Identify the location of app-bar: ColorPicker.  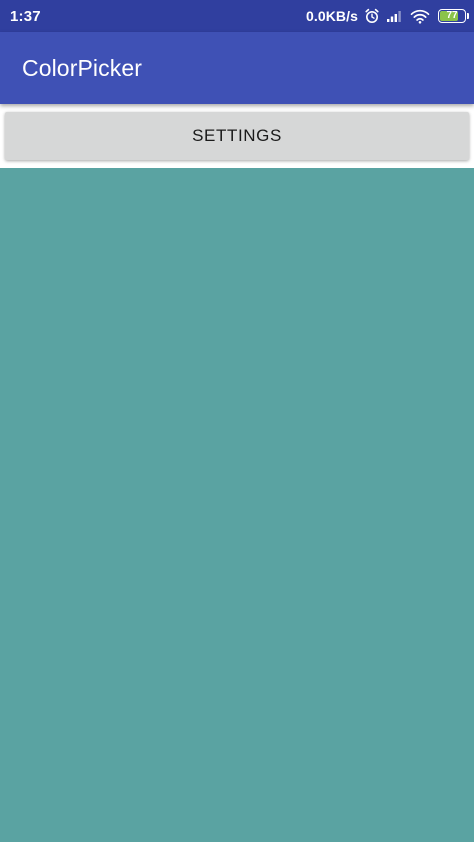
(237, 68).